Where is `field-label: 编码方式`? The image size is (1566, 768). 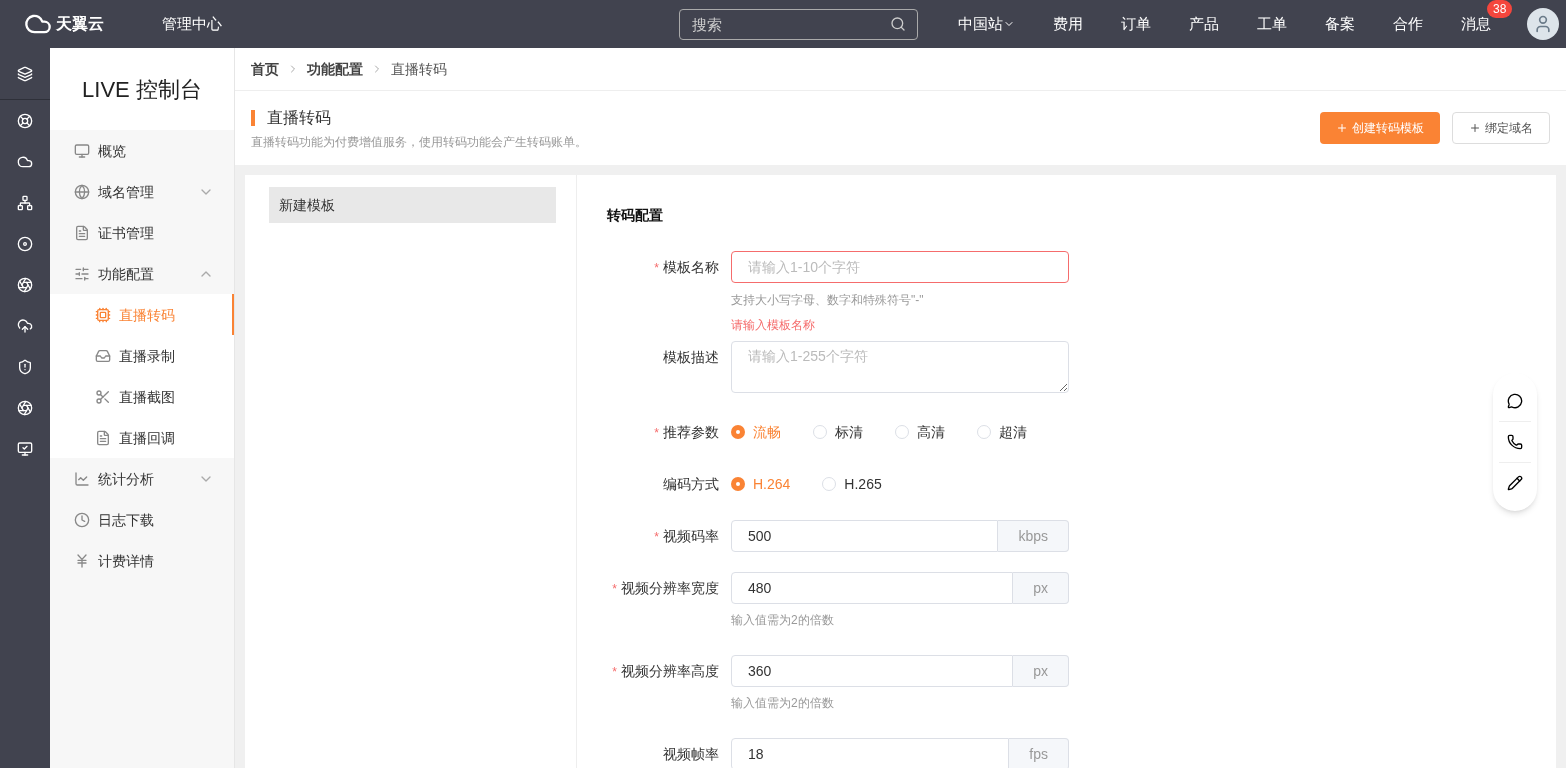 field-label: 编码方式 is located at coordinates (691, 484).